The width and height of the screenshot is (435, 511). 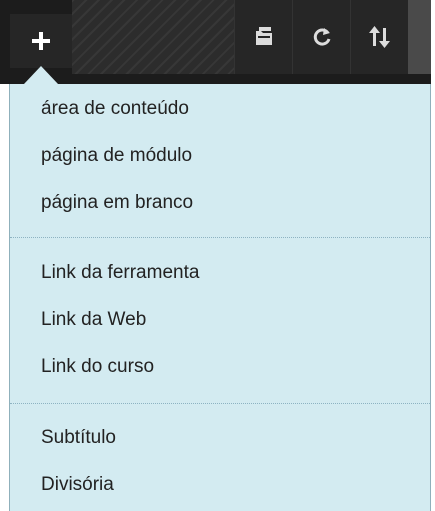 I want to click on folder-icon, so click(x=263, y=36).